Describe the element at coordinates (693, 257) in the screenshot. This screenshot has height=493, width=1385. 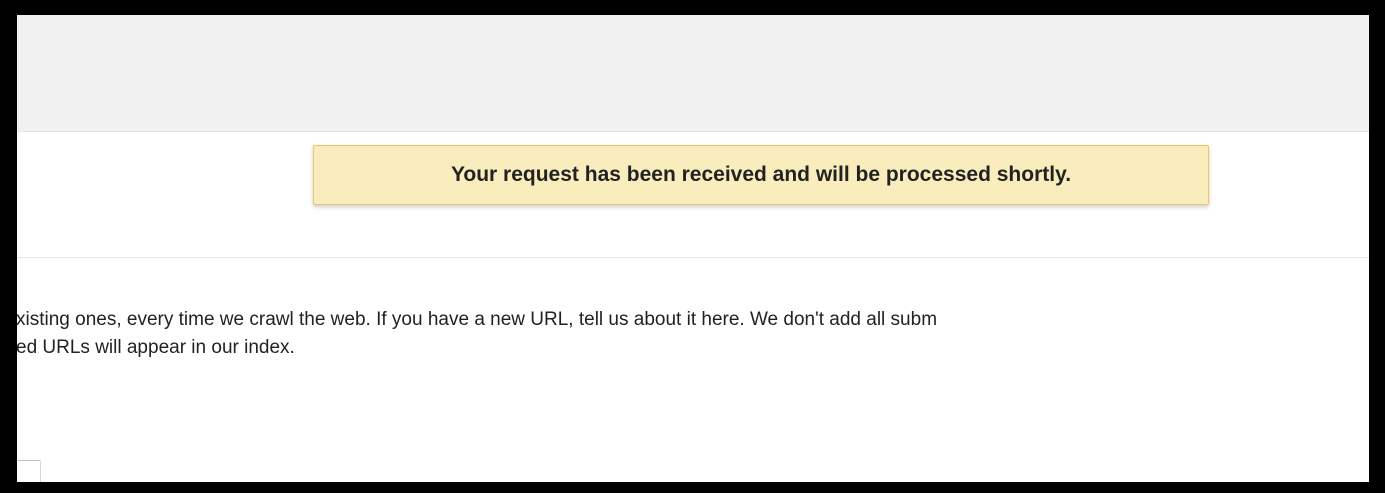
I see `section-divider` at that location.